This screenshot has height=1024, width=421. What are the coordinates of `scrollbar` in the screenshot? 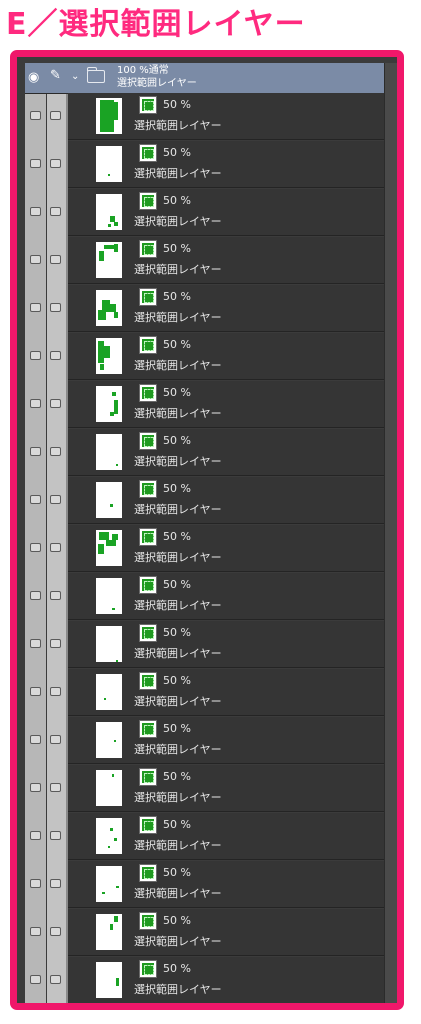 It's located at (390, 533).